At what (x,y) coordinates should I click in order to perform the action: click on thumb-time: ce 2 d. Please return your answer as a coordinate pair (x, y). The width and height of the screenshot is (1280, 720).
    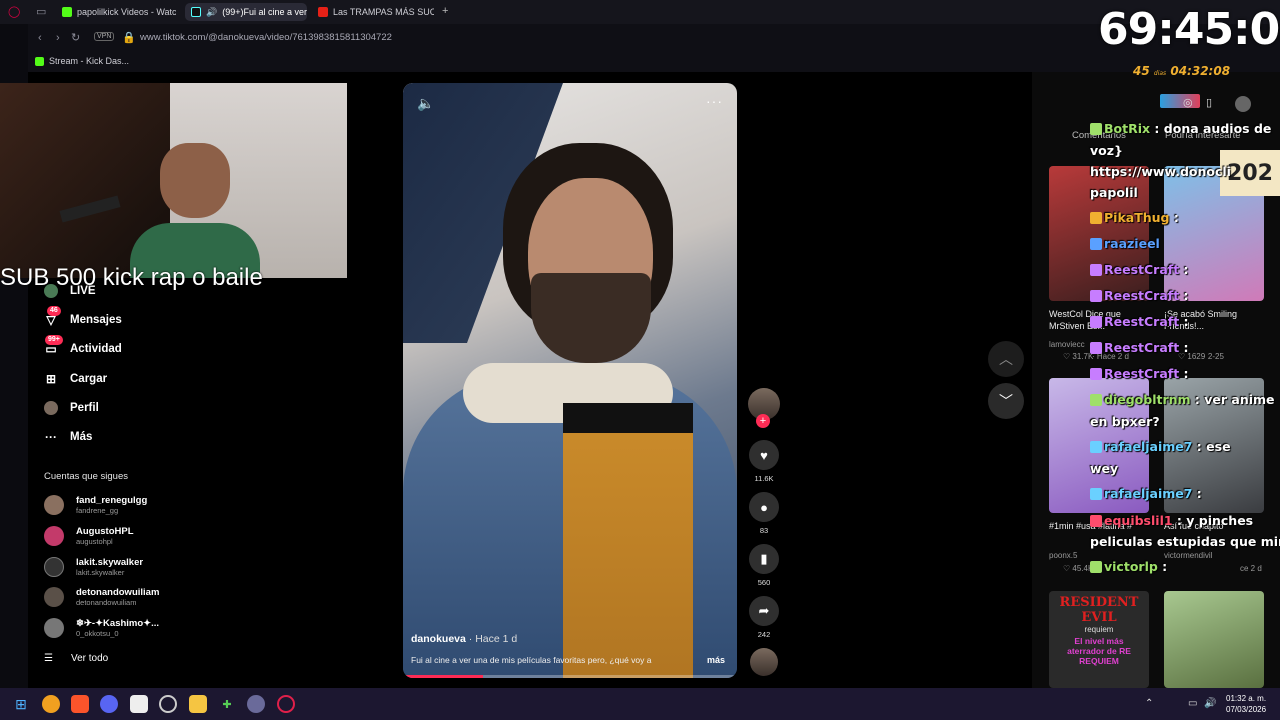
    Looking at the image, I should click on (1251, 568).